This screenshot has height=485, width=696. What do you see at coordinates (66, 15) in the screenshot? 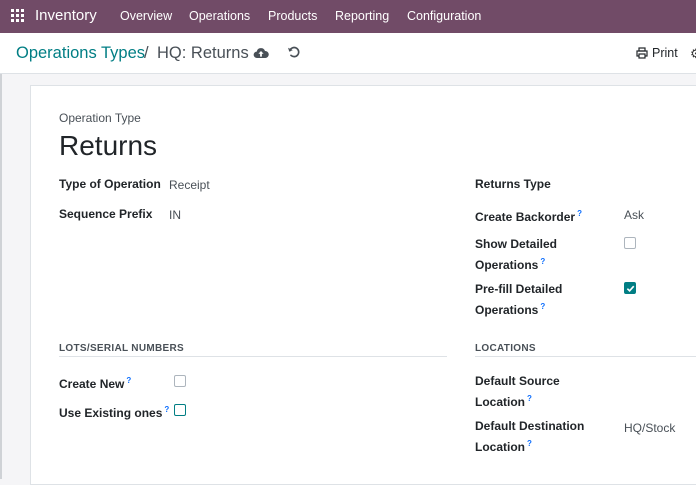
I see `app-name: Inventory` at bounding box center [66, 15].